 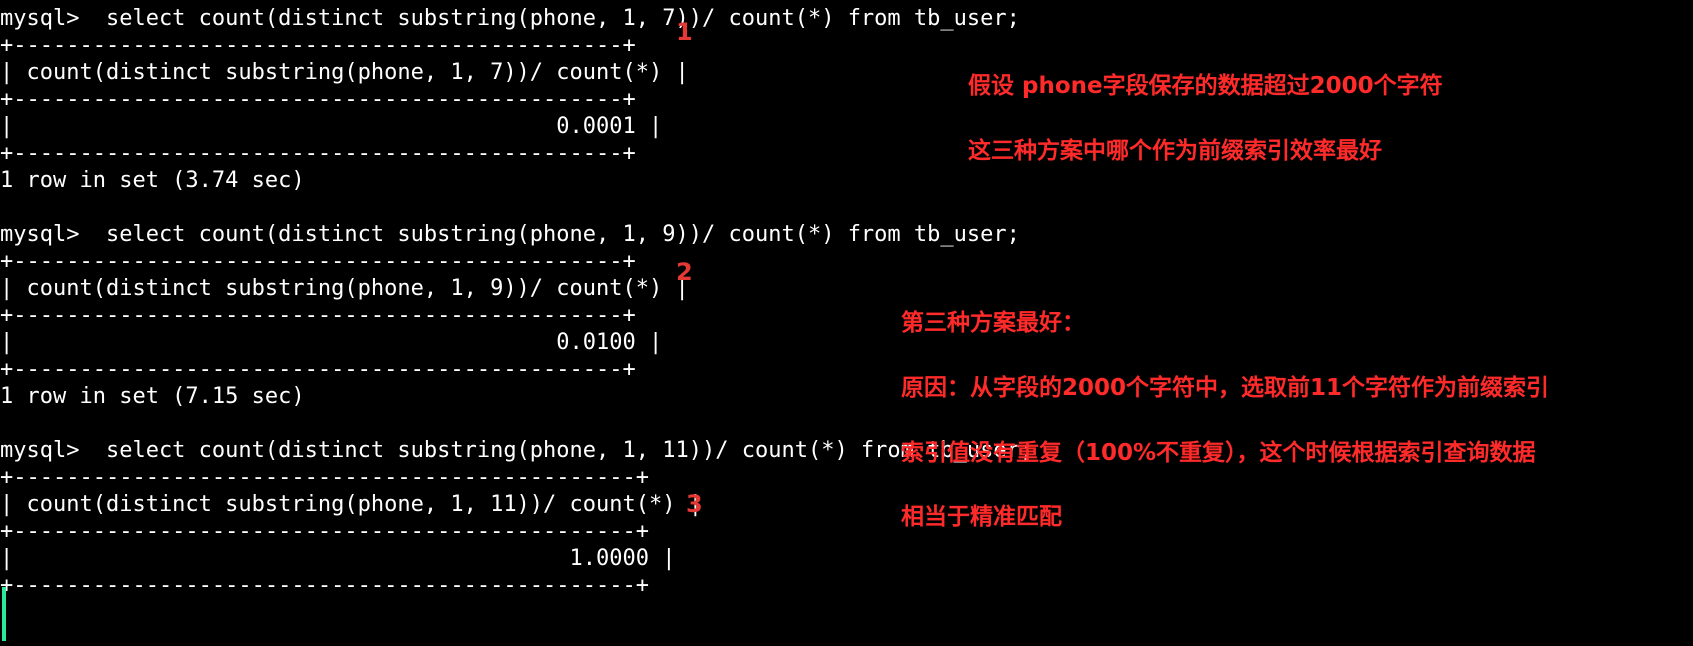 I want to click on marker-1: 1, so click(x=684, y=32).